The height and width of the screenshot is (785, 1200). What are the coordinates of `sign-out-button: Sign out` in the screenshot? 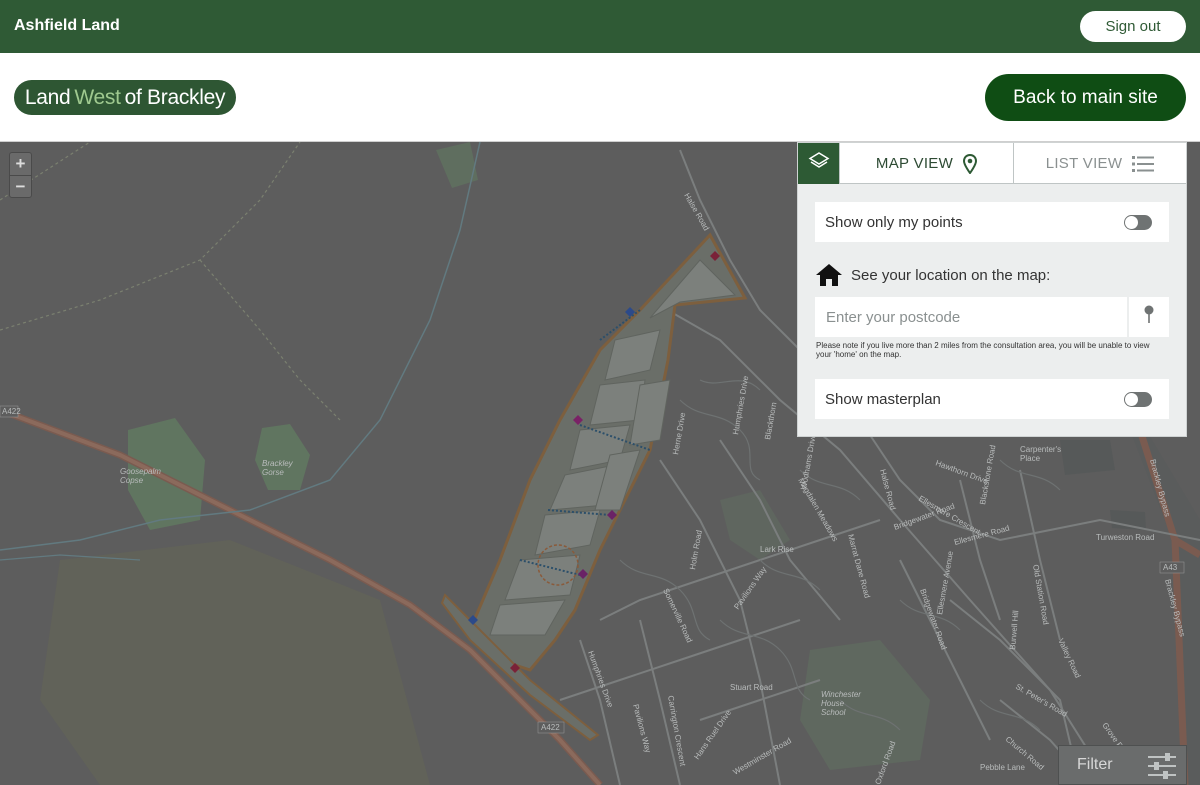 It's located at (1133, 26).